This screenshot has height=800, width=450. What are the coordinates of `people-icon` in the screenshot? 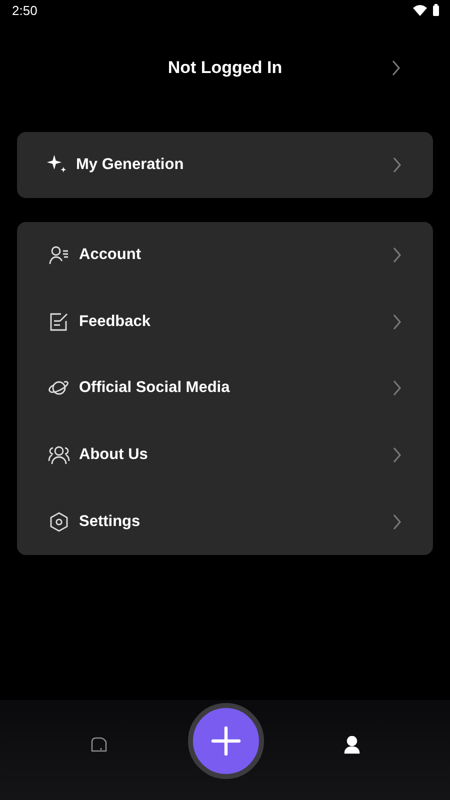 It's located at (59, 455).